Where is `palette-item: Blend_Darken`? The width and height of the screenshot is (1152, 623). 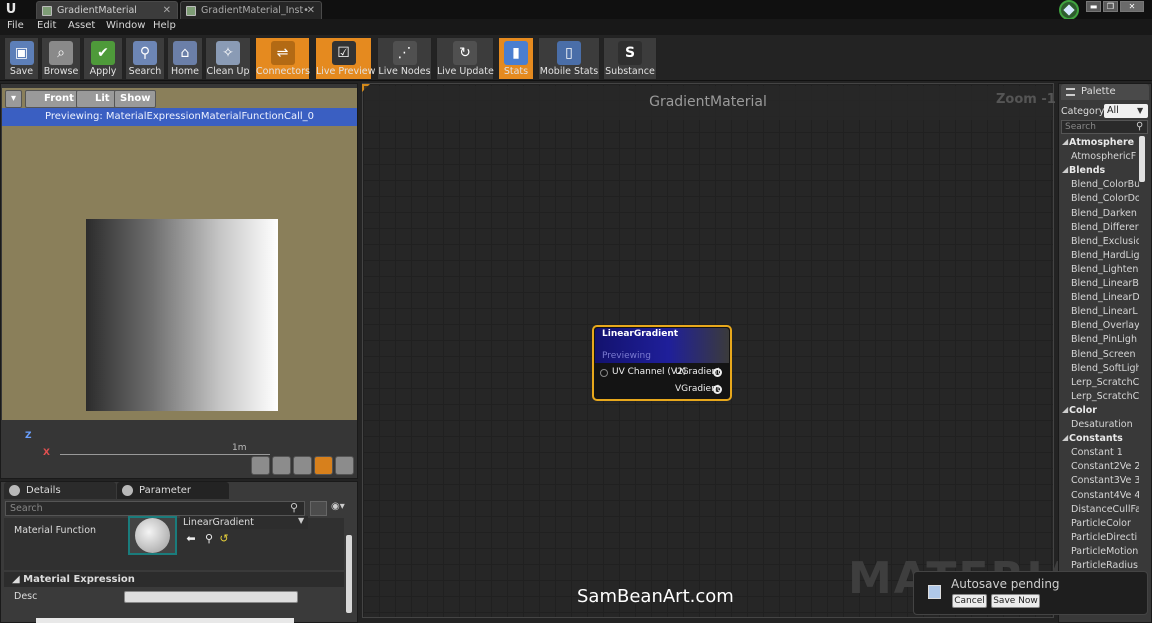 palette-item: Blend_Darken is located at coordinates (1100, 214).